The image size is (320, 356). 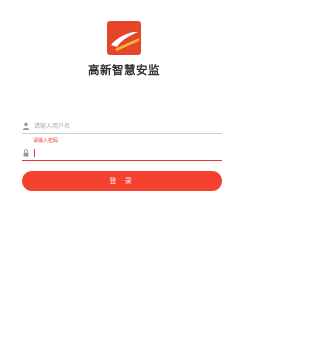 What do you see at coordinates (124, 38) in the screenshot?
I see `logo-icon` at bounding box center [124, 38].